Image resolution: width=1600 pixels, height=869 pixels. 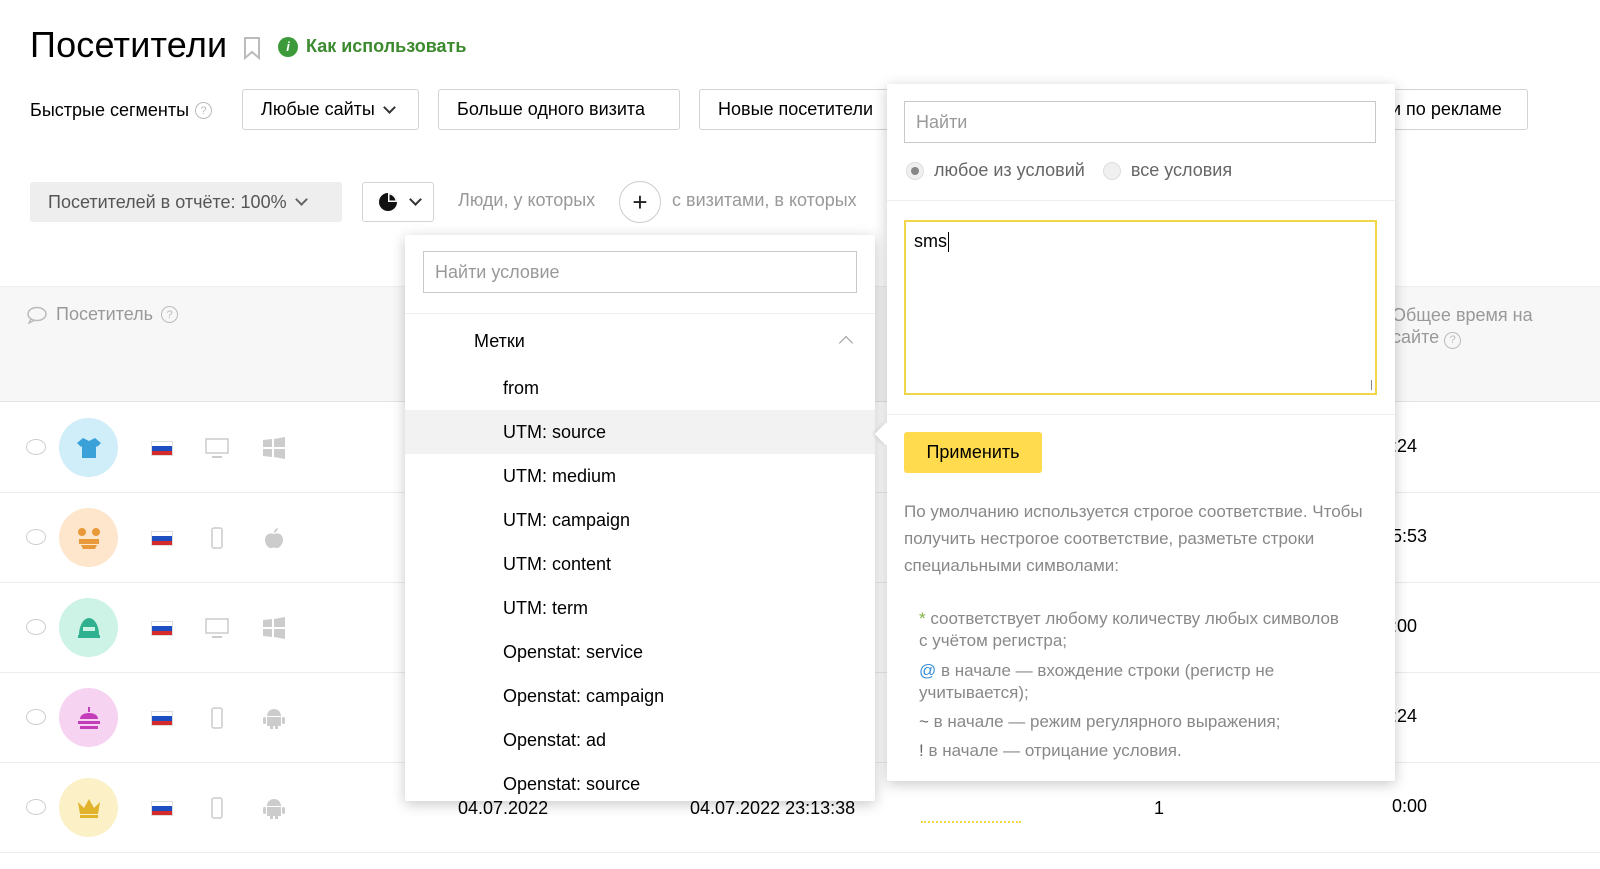 I want to click on add-condition-button: +, so click(x=640, y=202).